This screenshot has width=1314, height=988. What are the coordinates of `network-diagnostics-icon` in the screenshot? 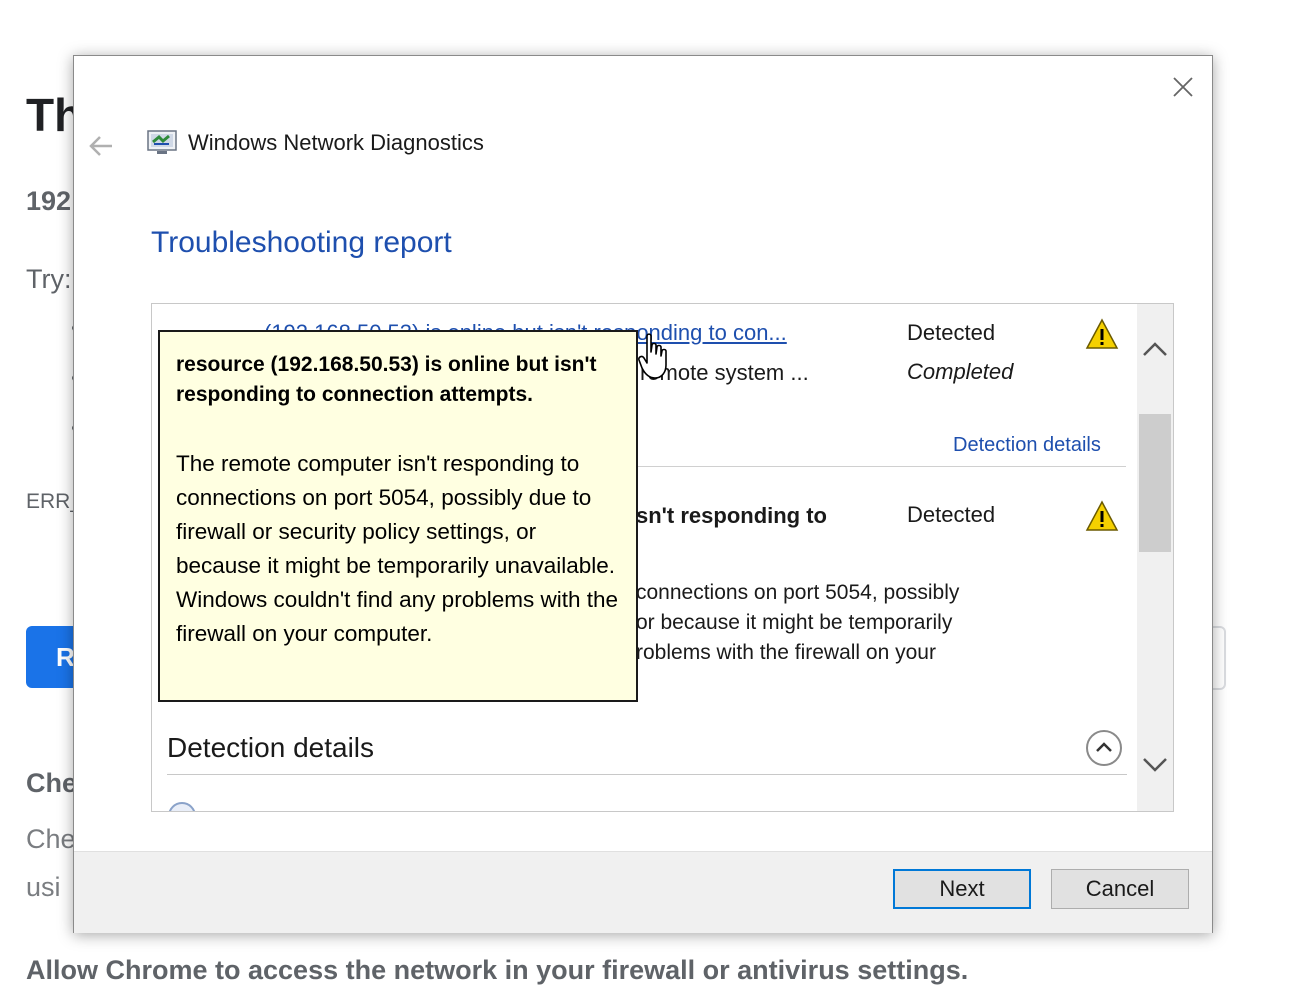 It's located at (162, 143).